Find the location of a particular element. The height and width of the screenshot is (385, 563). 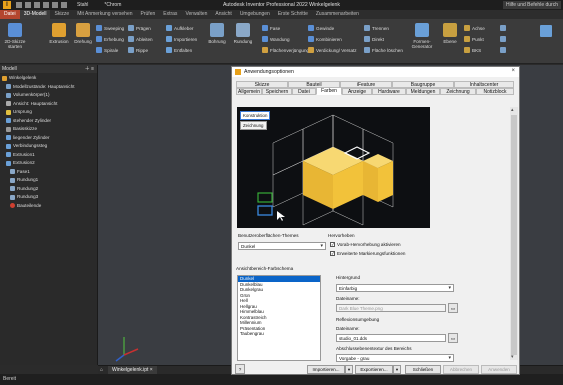

drawing-scheme-button: Zeichnung is located at coordinates (253, 125).